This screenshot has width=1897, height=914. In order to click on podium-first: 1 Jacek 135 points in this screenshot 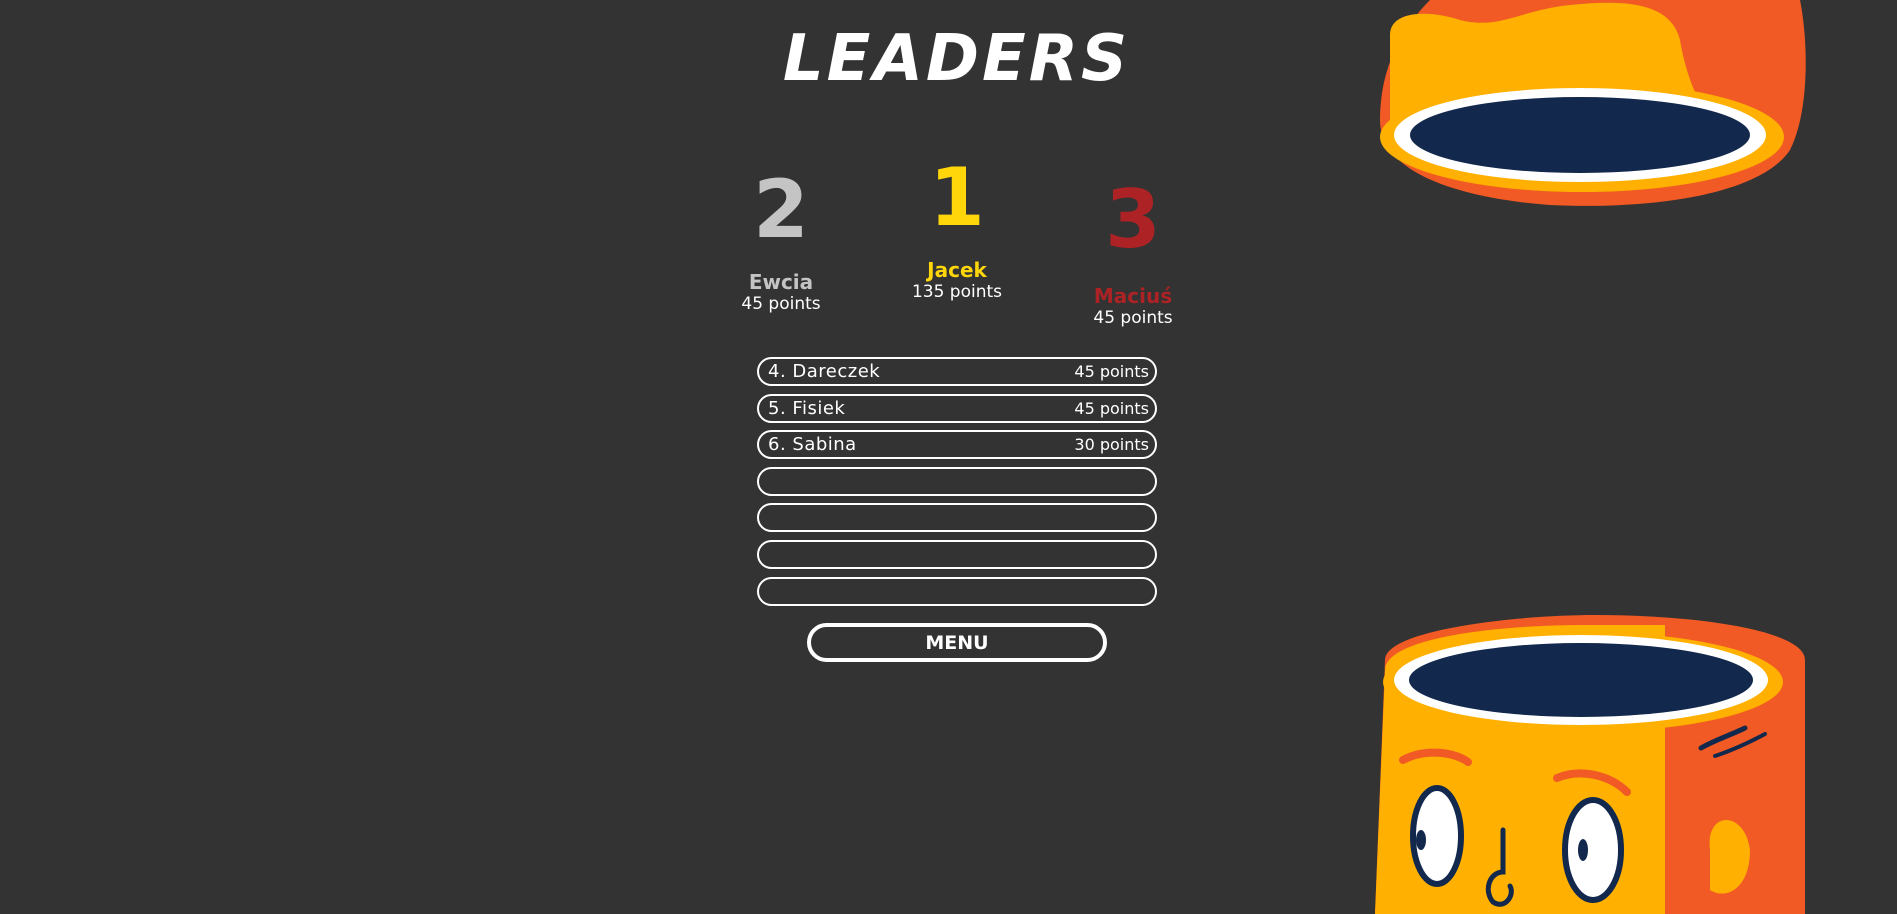, I will do `click(957, 227)`.